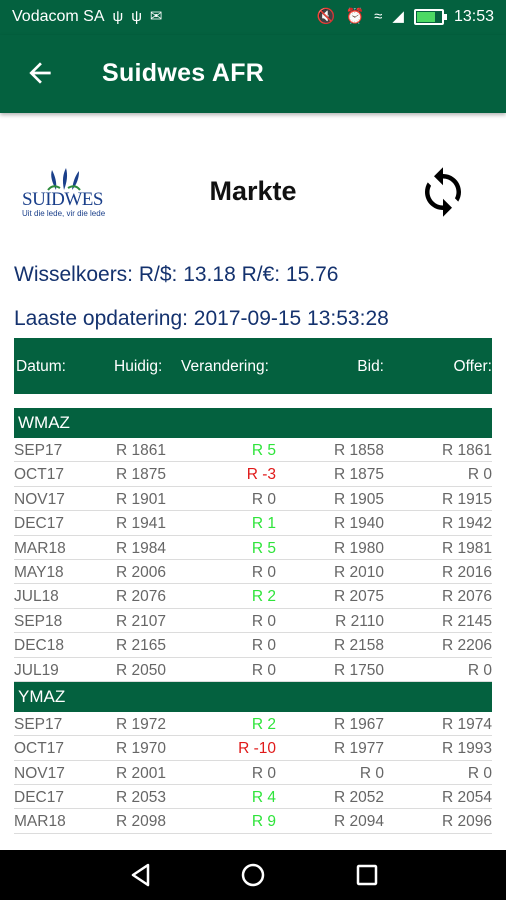  Describe the element at coordinates (467, 749) in the screenshot. I see `cell-offer: R 1993` at that location.